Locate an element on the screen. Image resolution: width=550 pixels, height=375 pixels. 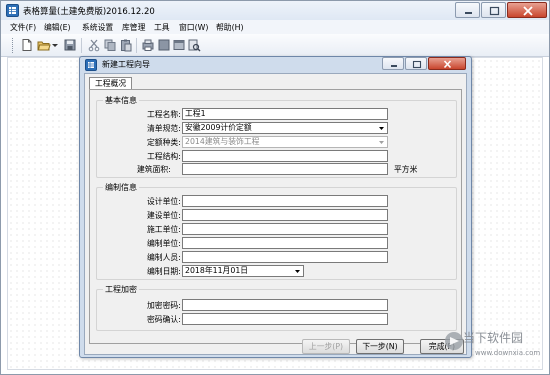
toolbar is located at coordinates (275, 45).